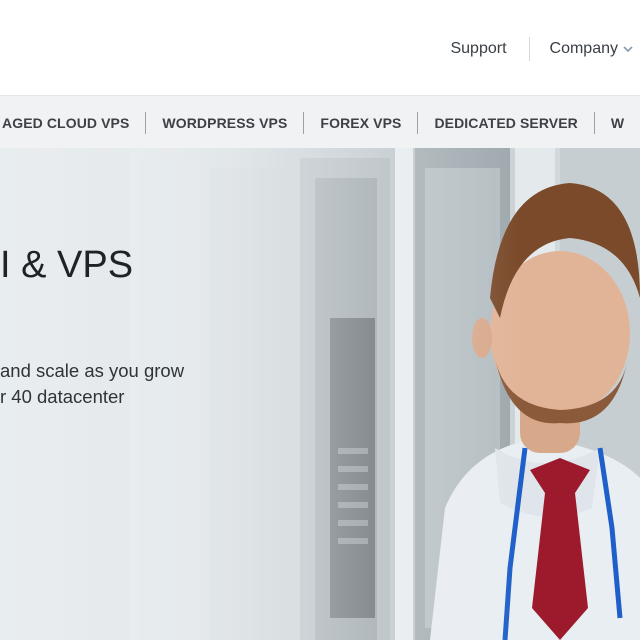  What do you see at coordinates (505, 123) in the screenshot?
I see `menu-item-dedicated-server: DEDICATED SERVER` at bounding box center [505, 123].